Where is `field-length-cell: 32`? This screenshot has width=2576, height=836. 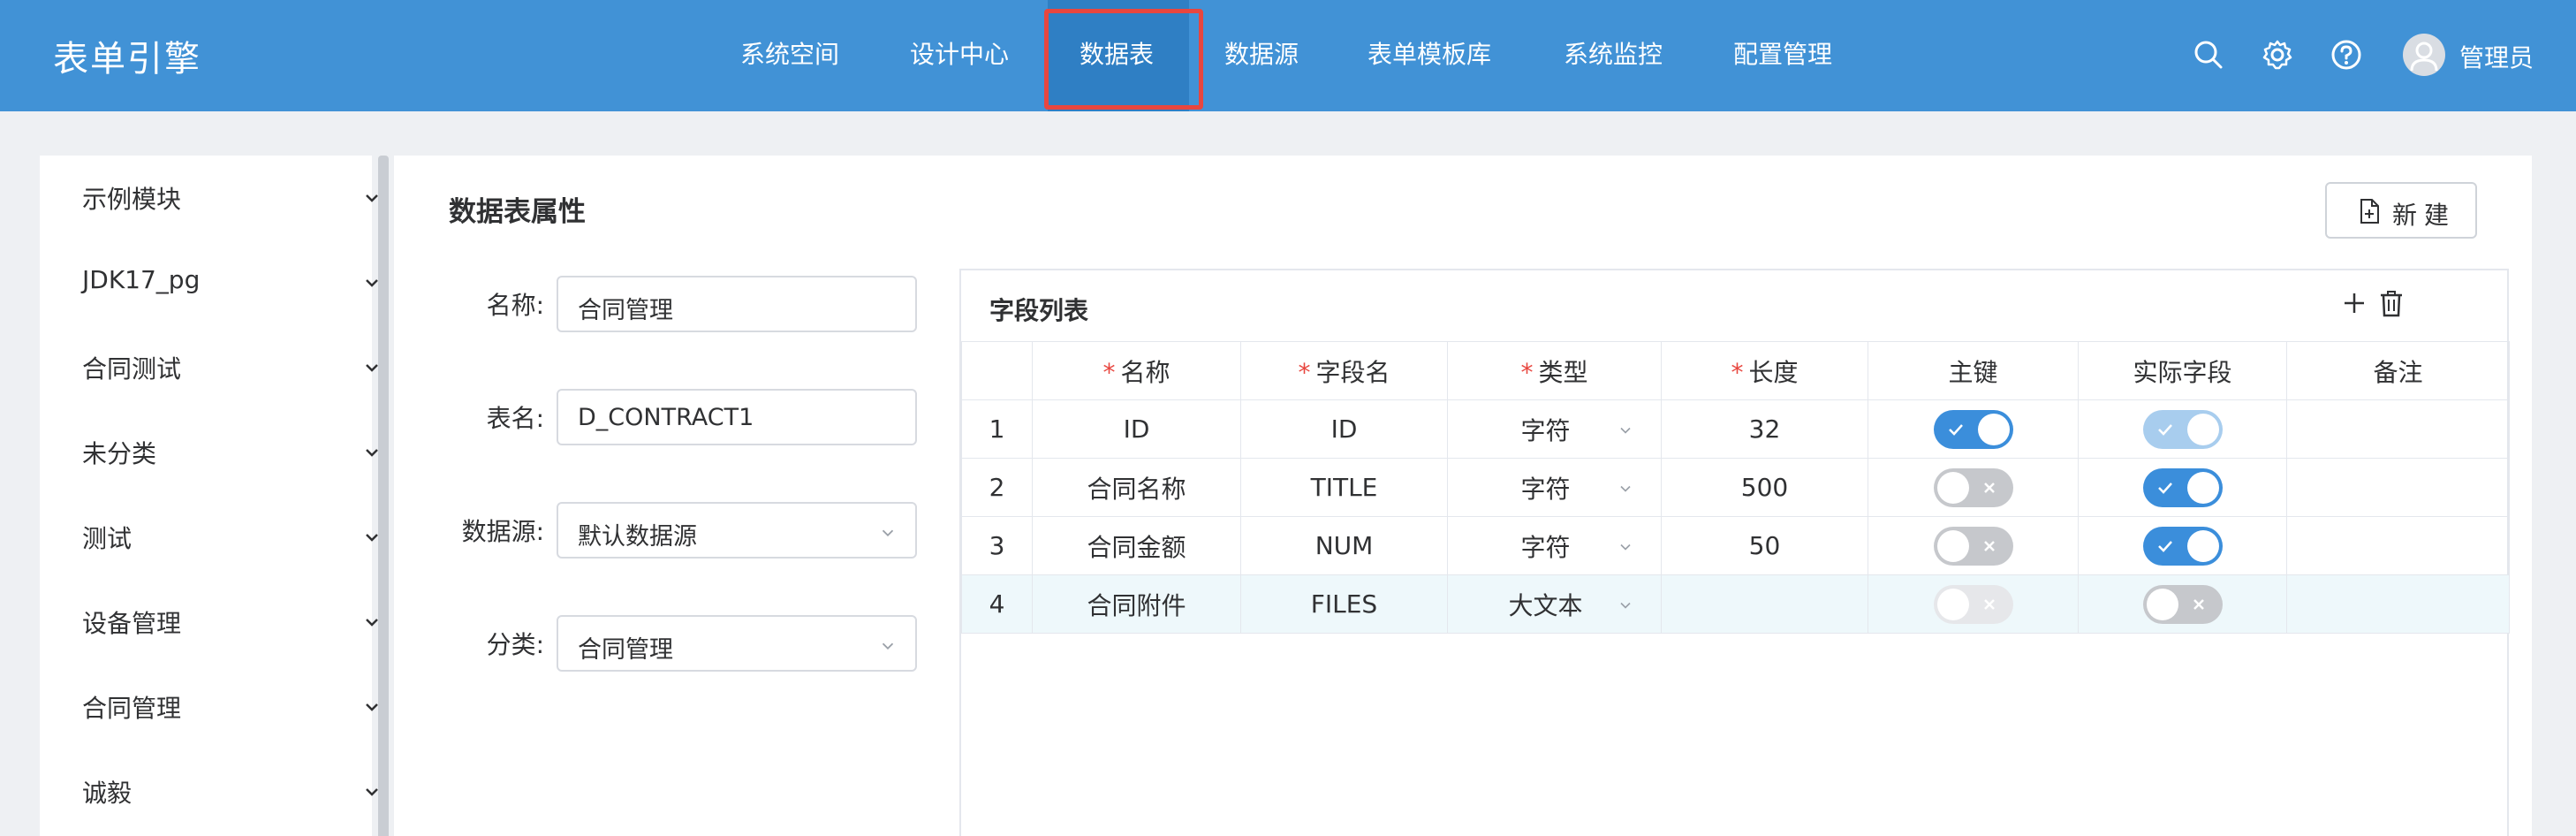 field-length-cell: 32 is located at coordinates (1765, 429).